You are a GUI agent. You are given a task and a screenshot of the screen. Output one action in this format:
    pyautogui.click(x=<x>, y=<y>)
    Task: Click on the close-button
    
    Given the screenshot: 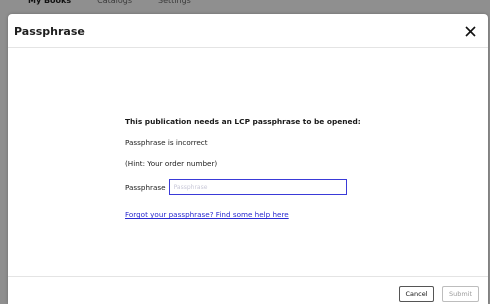 What is the action you would take?
    pyautogui.click(x=470, y=31)
    